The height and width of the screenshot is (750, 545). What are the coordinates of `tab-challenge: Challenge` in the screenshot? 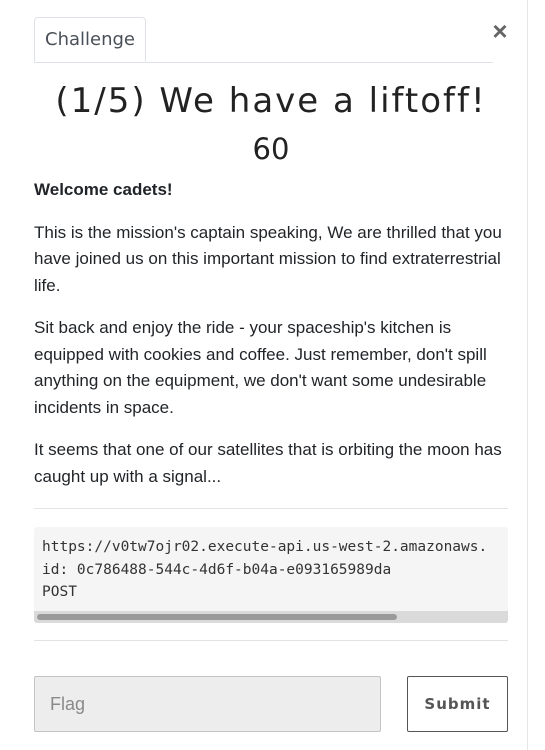 It's located at (90, 39).